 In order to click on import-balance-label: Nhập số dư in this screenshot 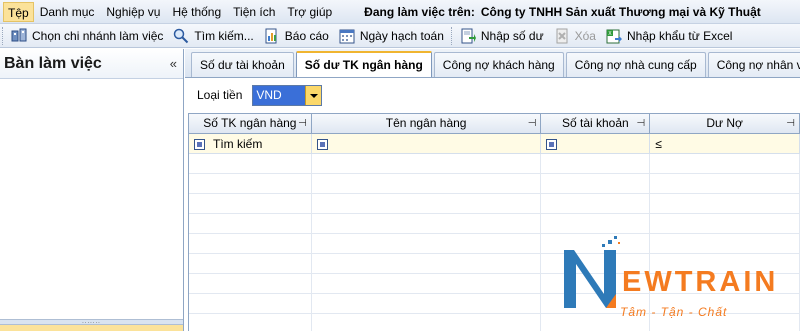, I will do `click(512, 35)`.